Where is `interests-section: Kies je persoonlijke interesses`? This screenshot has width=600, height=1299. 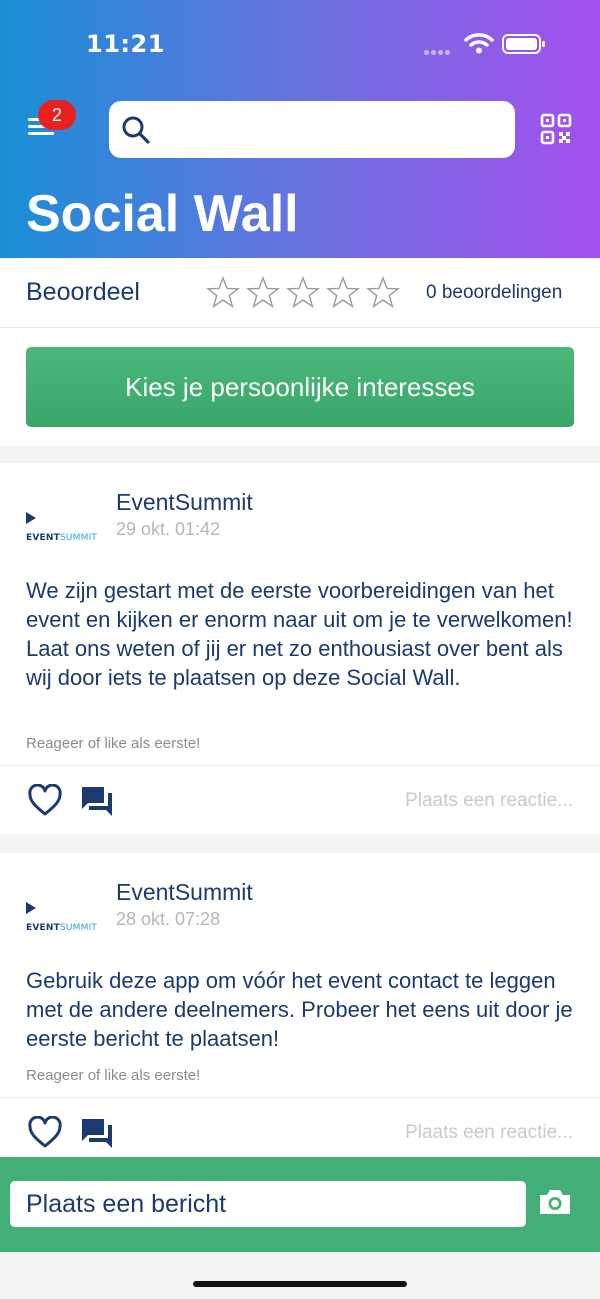
interests-section: Kies je persoonlijke interesses is located at coordinates (300, 387).